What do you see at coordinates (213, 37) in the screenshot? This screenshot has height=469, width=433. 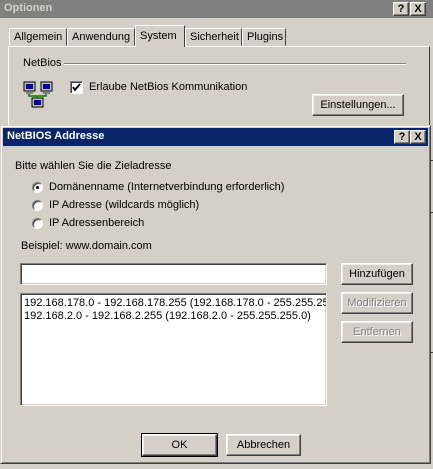 I see `tab-sicherheit: Sicherheit` at bounding box center [213, 37].